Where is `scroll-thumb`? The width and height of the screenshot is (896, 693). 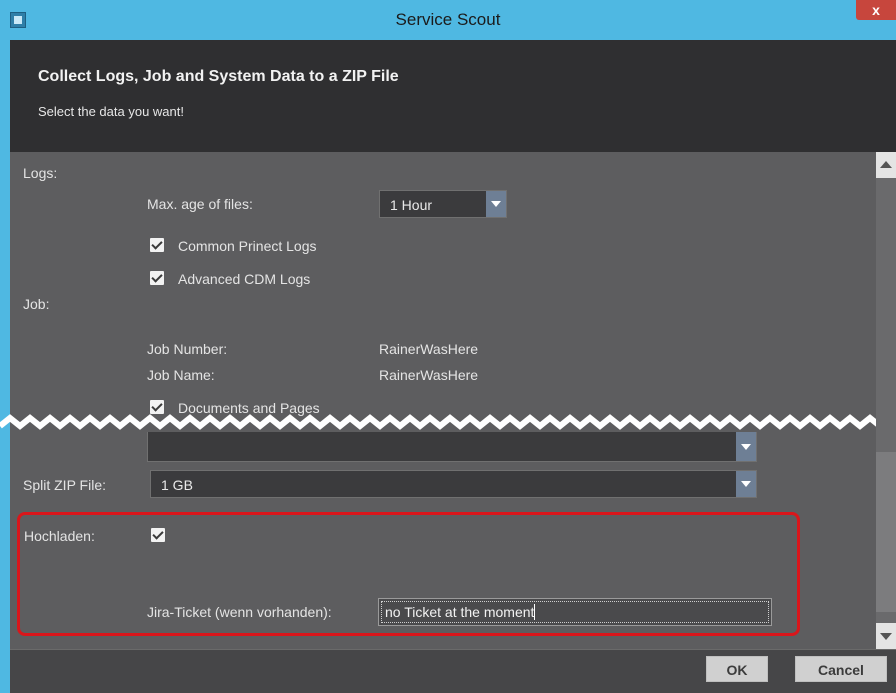 scroll-thumb is located at coordinates (886, 532).